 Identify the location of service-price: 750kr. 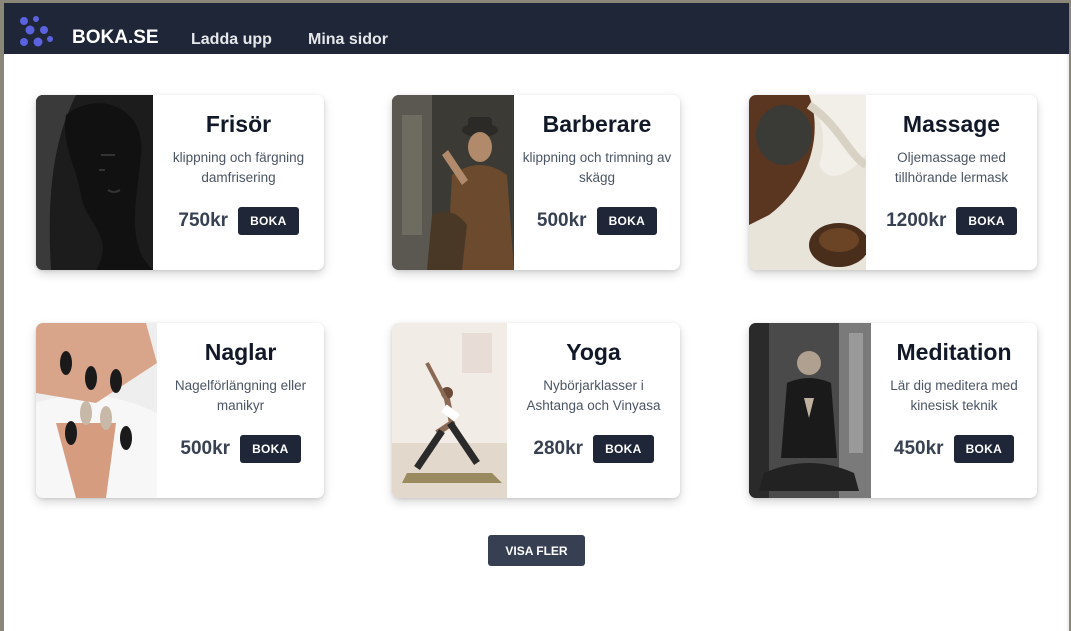
(203, 220).